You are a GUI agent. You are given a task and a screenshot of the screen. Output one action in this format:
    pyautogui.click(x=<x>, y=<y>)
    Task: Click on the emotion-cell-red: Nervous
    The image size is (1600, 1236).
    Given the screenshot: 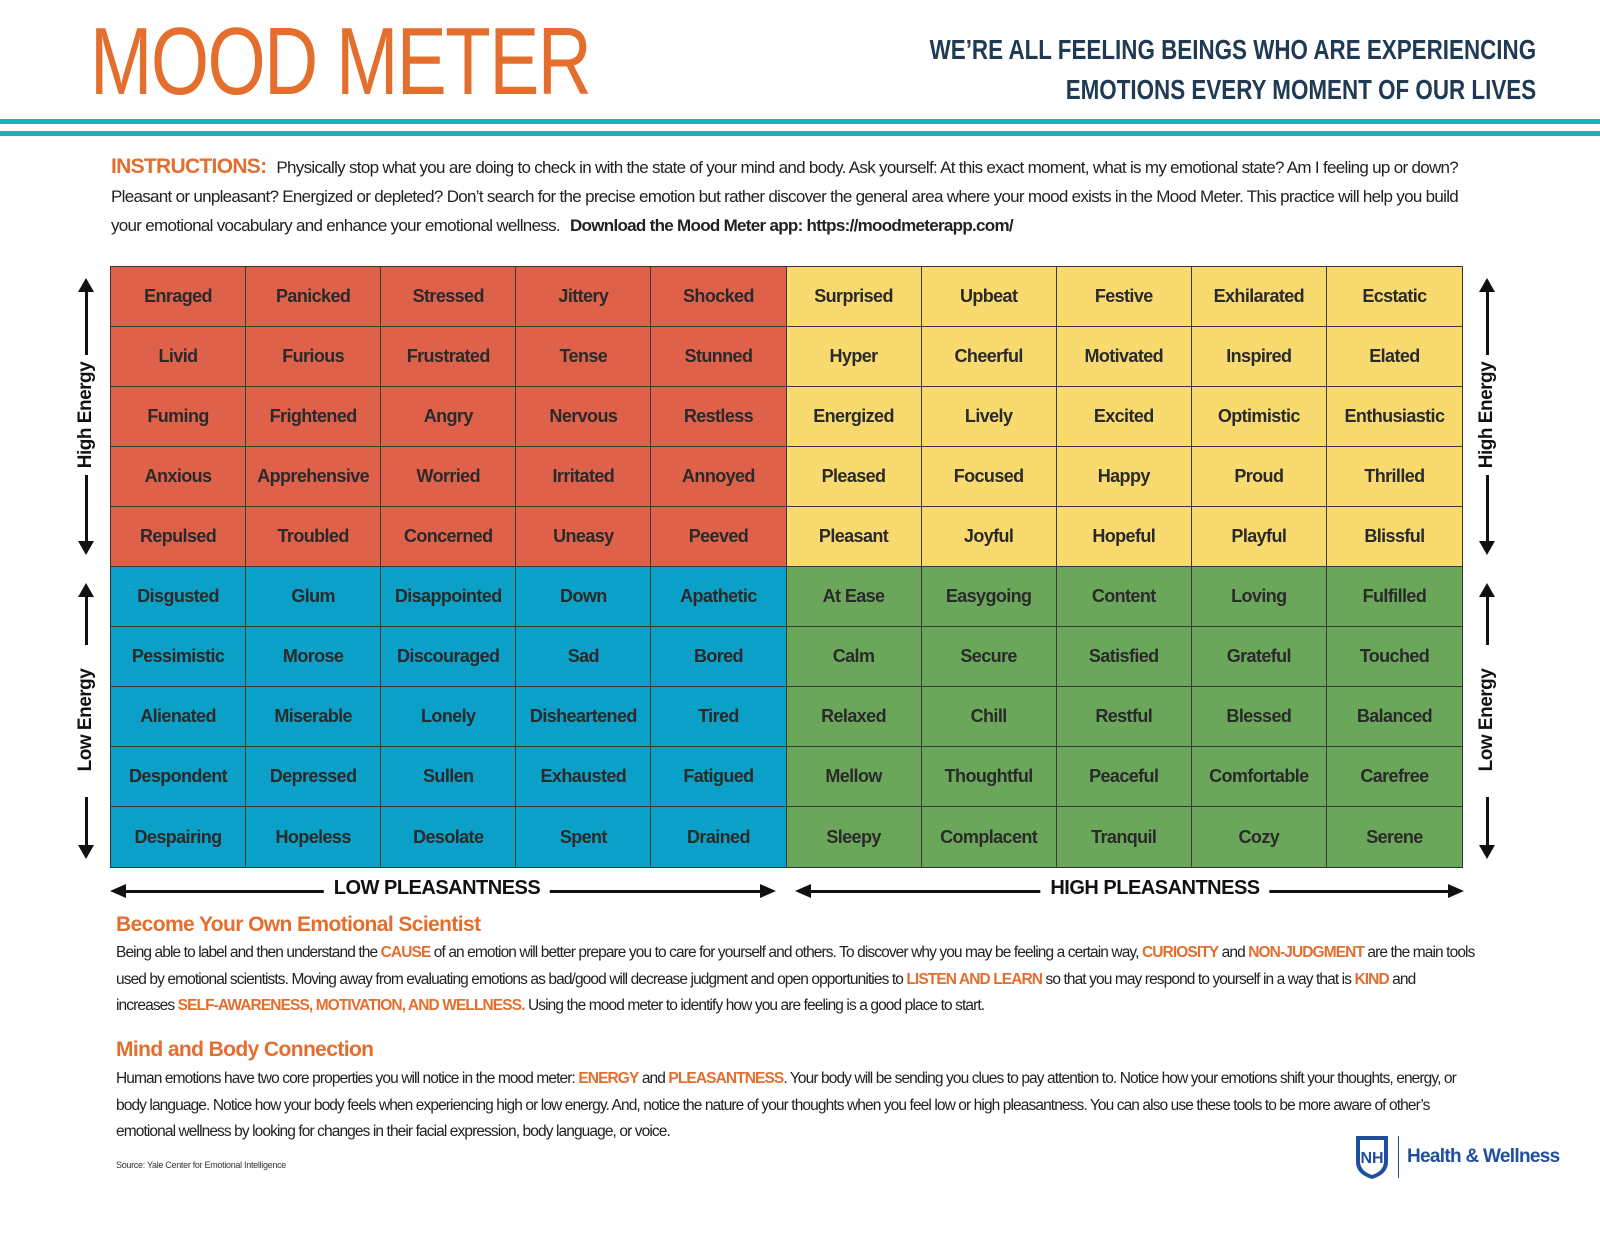 What is the action you would take?
    pyautogui.click(x=584, y=417)
    